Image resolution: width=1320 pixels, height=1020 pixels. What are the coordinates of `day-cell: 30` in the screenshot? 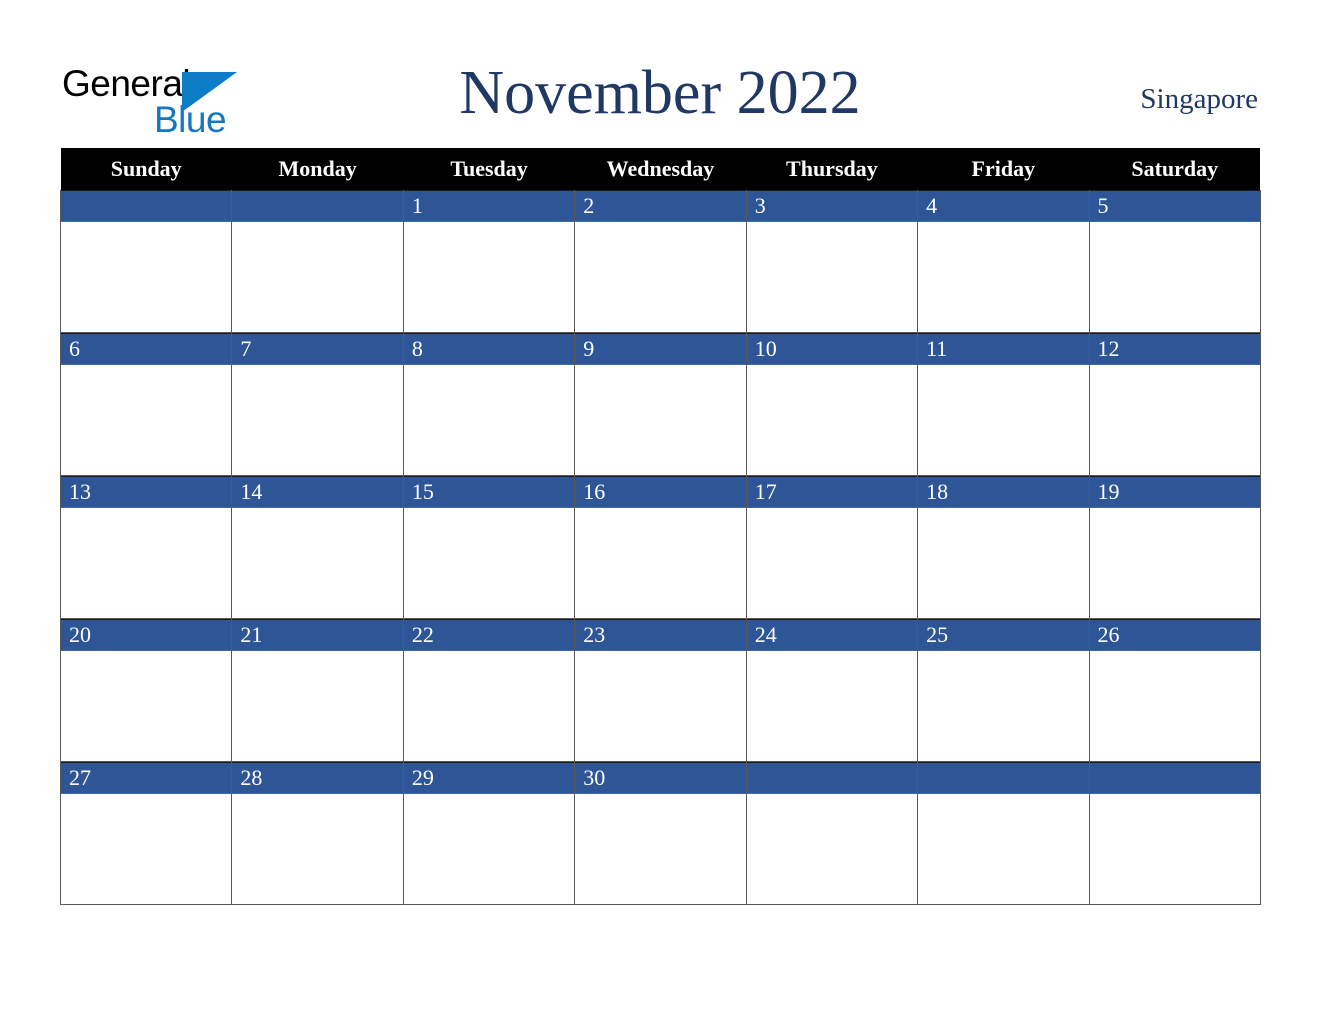 It's located at (660, 833).